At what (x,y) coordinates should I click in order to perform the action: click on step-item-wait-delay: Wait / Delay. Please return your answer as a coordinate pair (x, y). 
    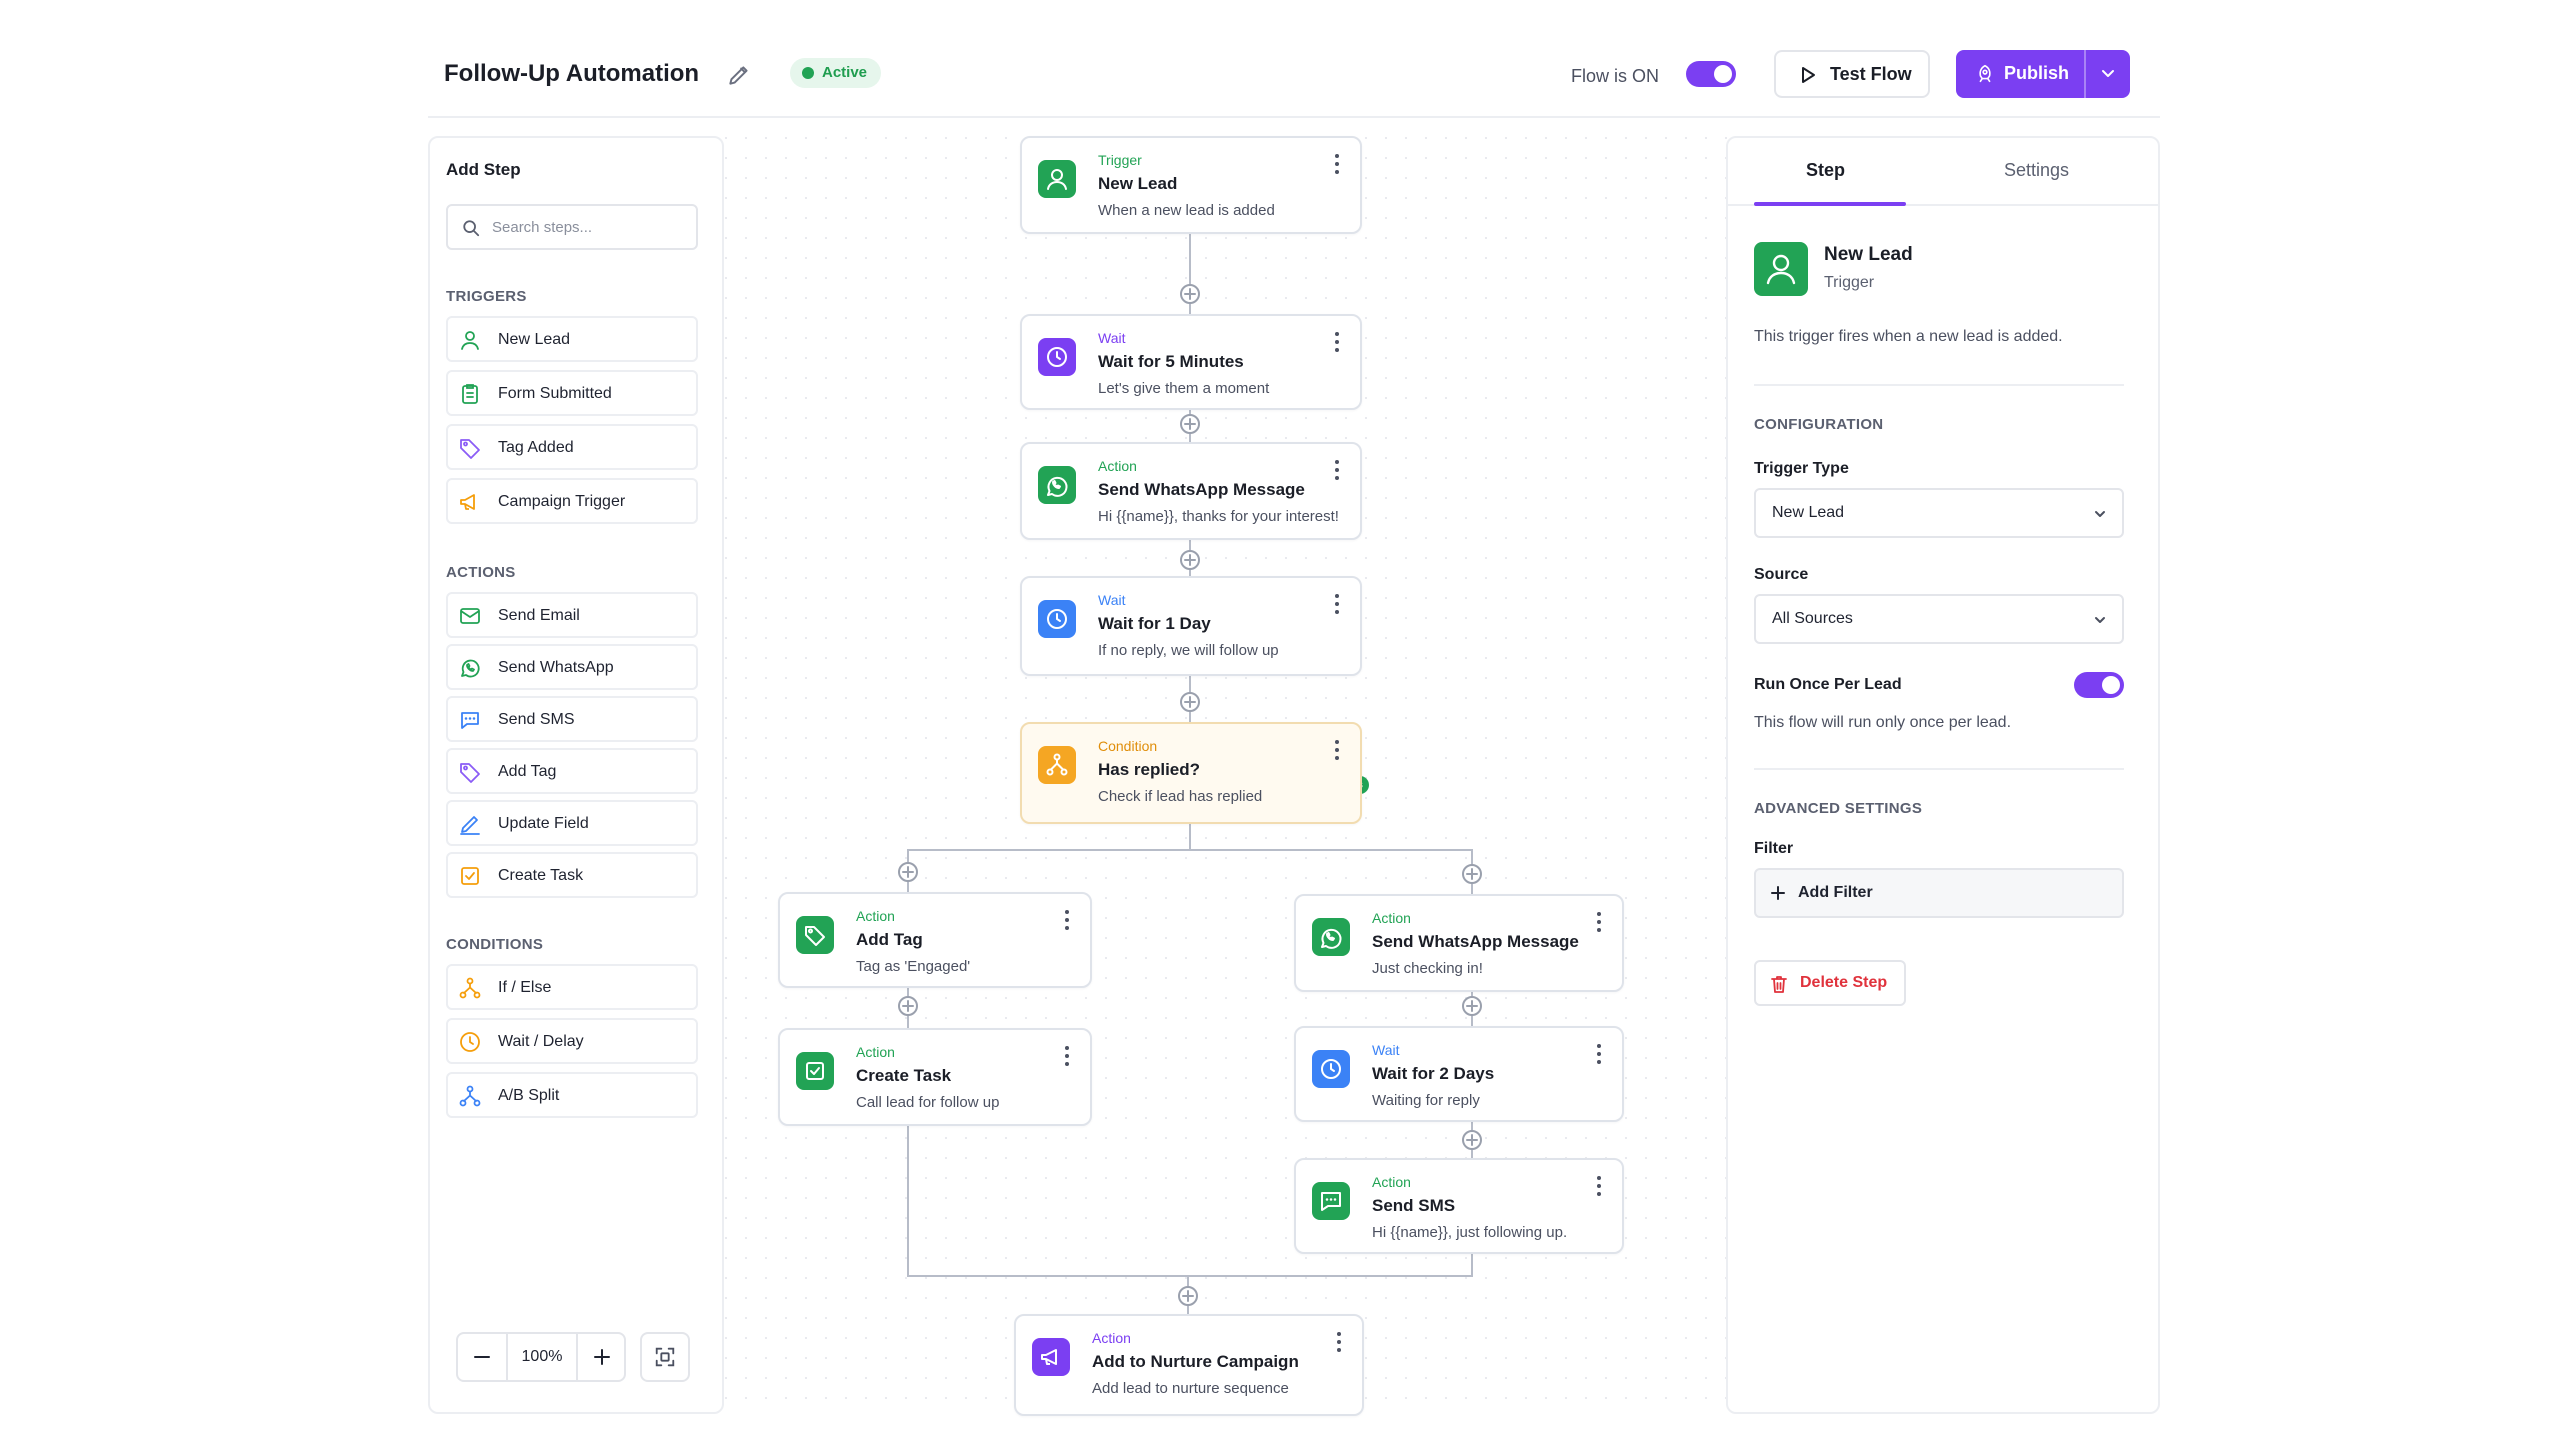
    Looking at the image, I should click on (572, 1041).